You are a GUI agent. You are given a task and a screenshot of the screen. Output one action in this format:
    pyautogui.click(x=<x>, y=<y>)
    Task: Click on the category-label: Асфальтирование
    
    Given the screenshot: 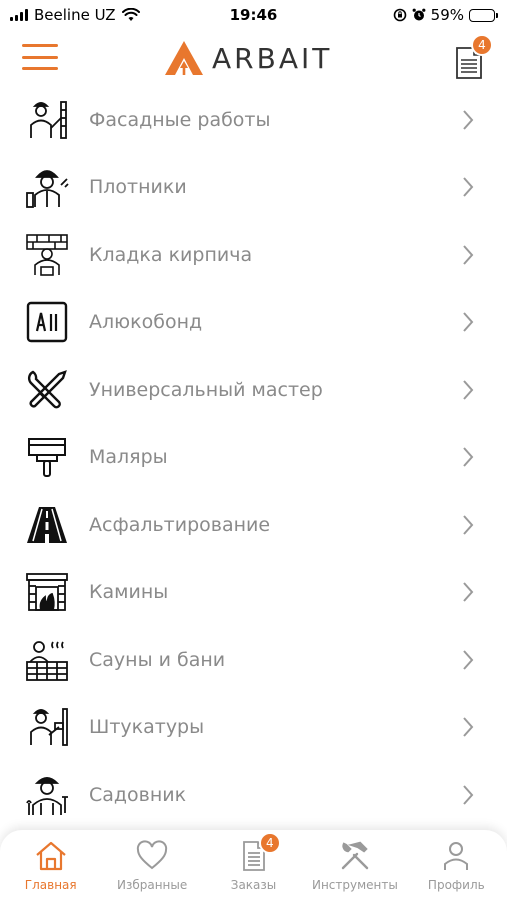 What is the action you would take?
    pyautogui.click(x=180, y=524)
    